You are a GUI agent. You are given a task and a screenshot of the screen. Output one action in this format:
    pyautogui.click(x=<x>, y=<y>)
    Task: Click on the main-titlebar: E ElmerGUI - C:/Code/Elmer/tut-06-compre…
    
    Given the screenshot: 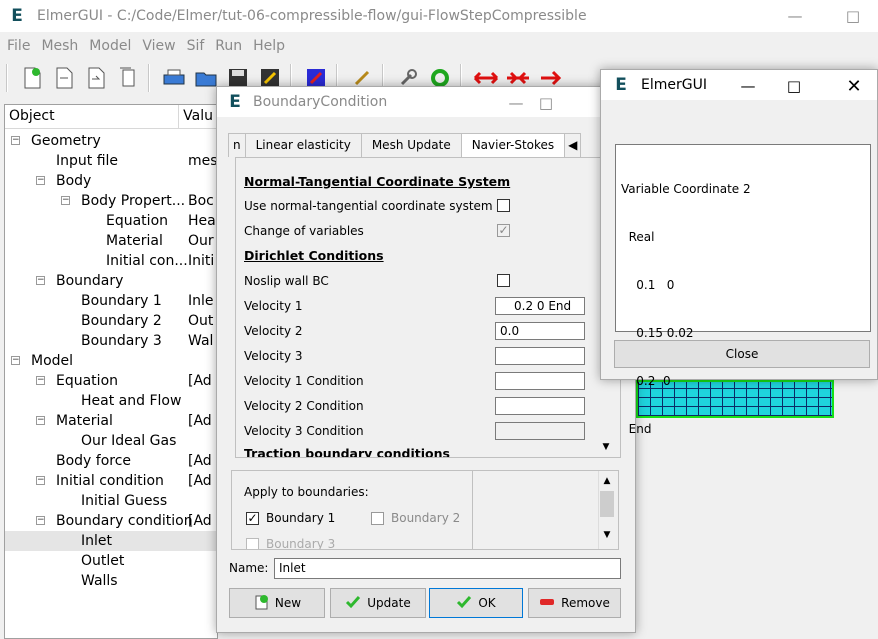 What is the action you would take?
    pyautogui.click(x=439, y=16)
    